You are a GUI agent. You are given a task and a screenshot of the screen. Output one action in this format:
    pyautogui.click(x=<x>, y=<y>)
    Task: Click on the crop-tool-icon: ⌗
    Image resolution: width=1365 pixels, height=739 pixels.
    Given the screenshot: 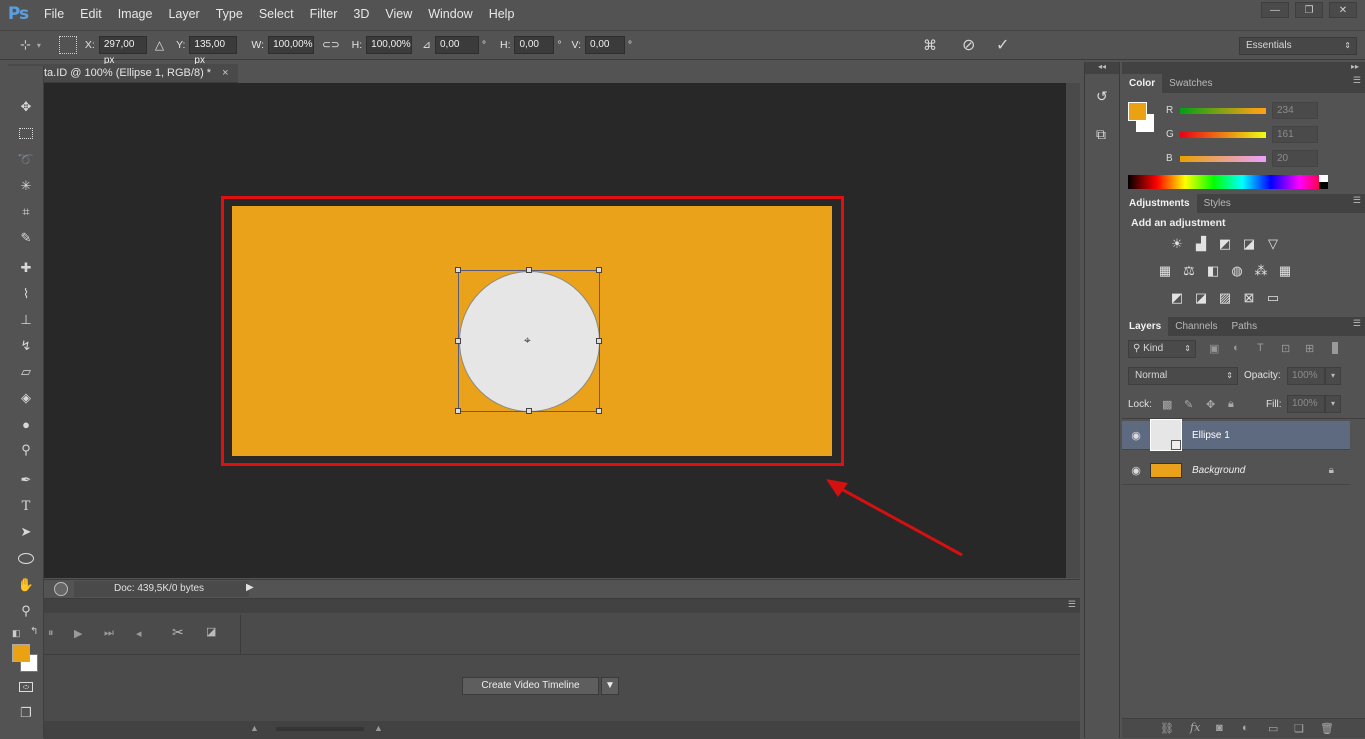 What is the action you would take?
    pyautogui.click(x=26, y=212)
    